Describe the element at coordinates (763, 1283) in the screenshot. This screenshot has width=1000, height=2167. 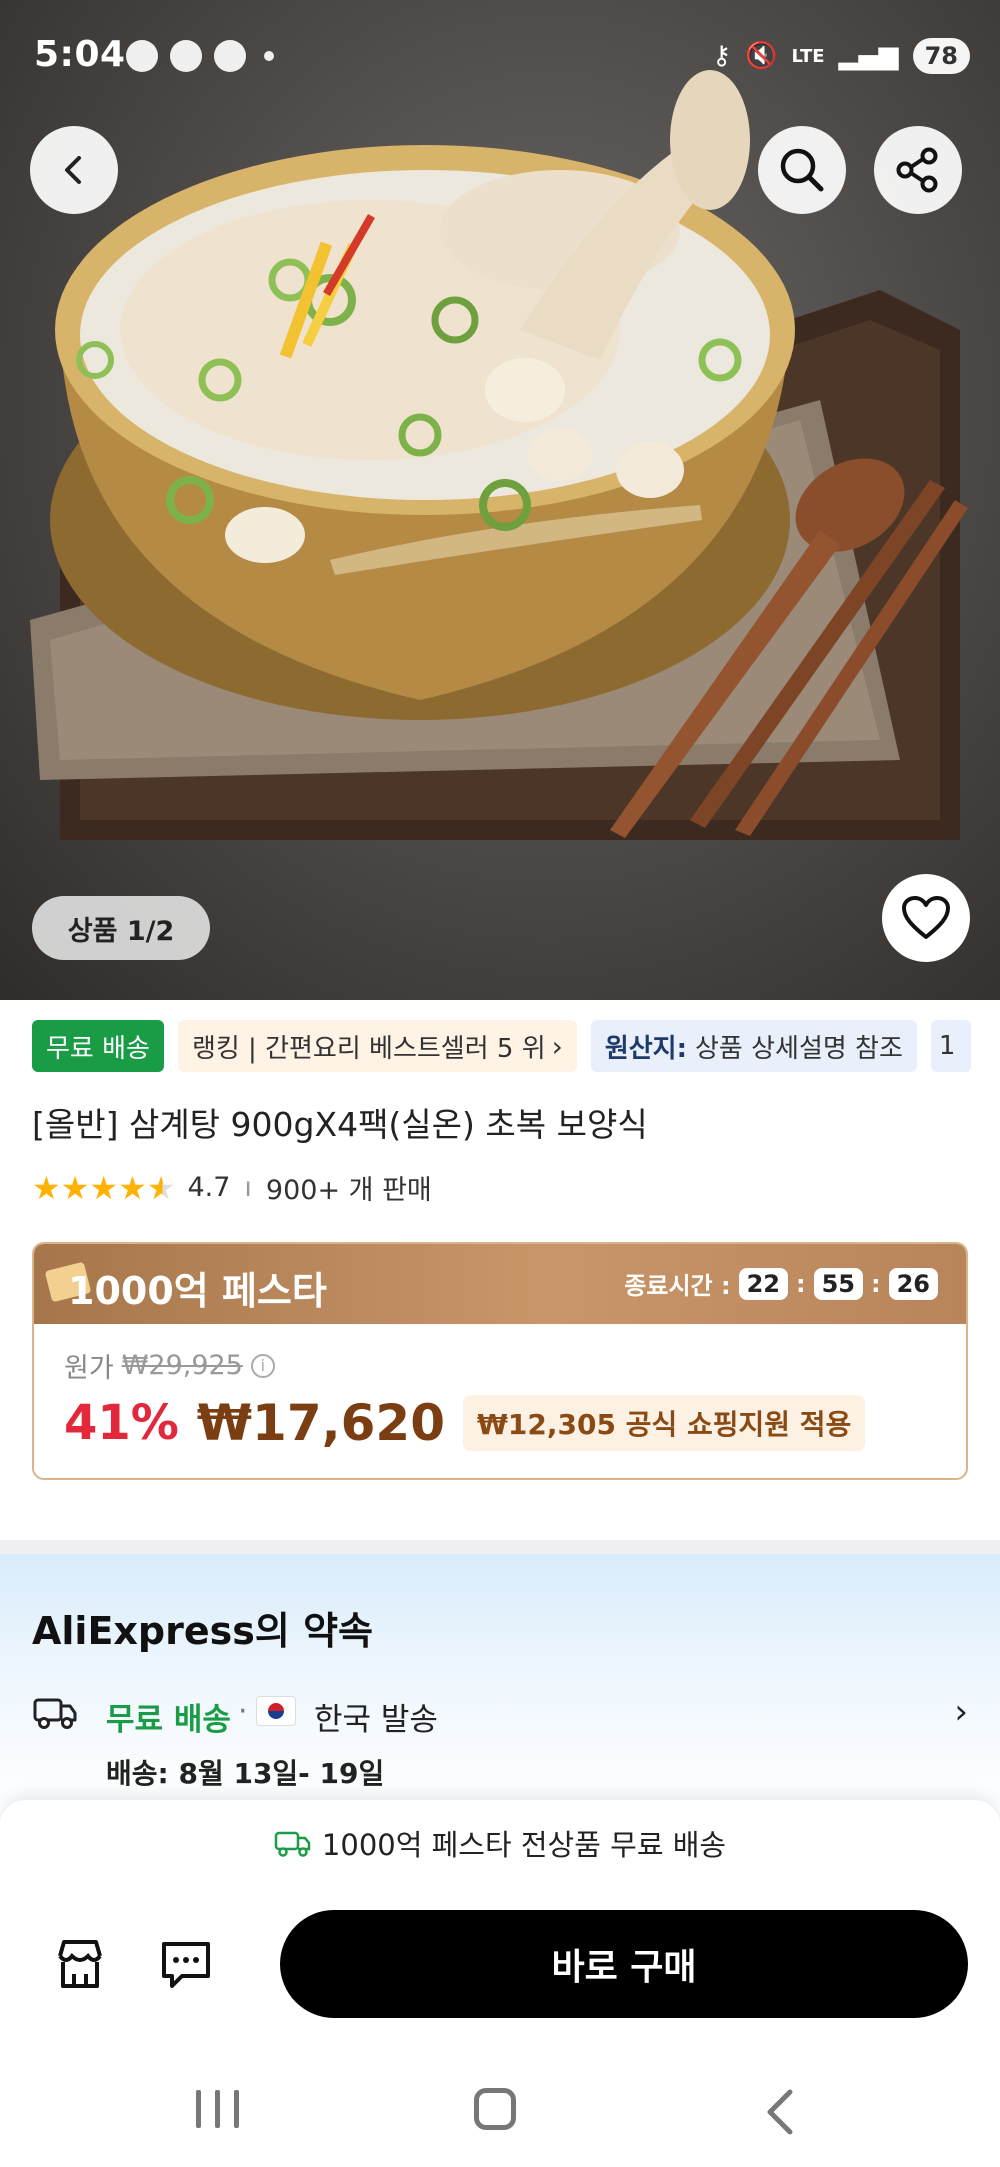
I see `timer-hours: 22` at that location.